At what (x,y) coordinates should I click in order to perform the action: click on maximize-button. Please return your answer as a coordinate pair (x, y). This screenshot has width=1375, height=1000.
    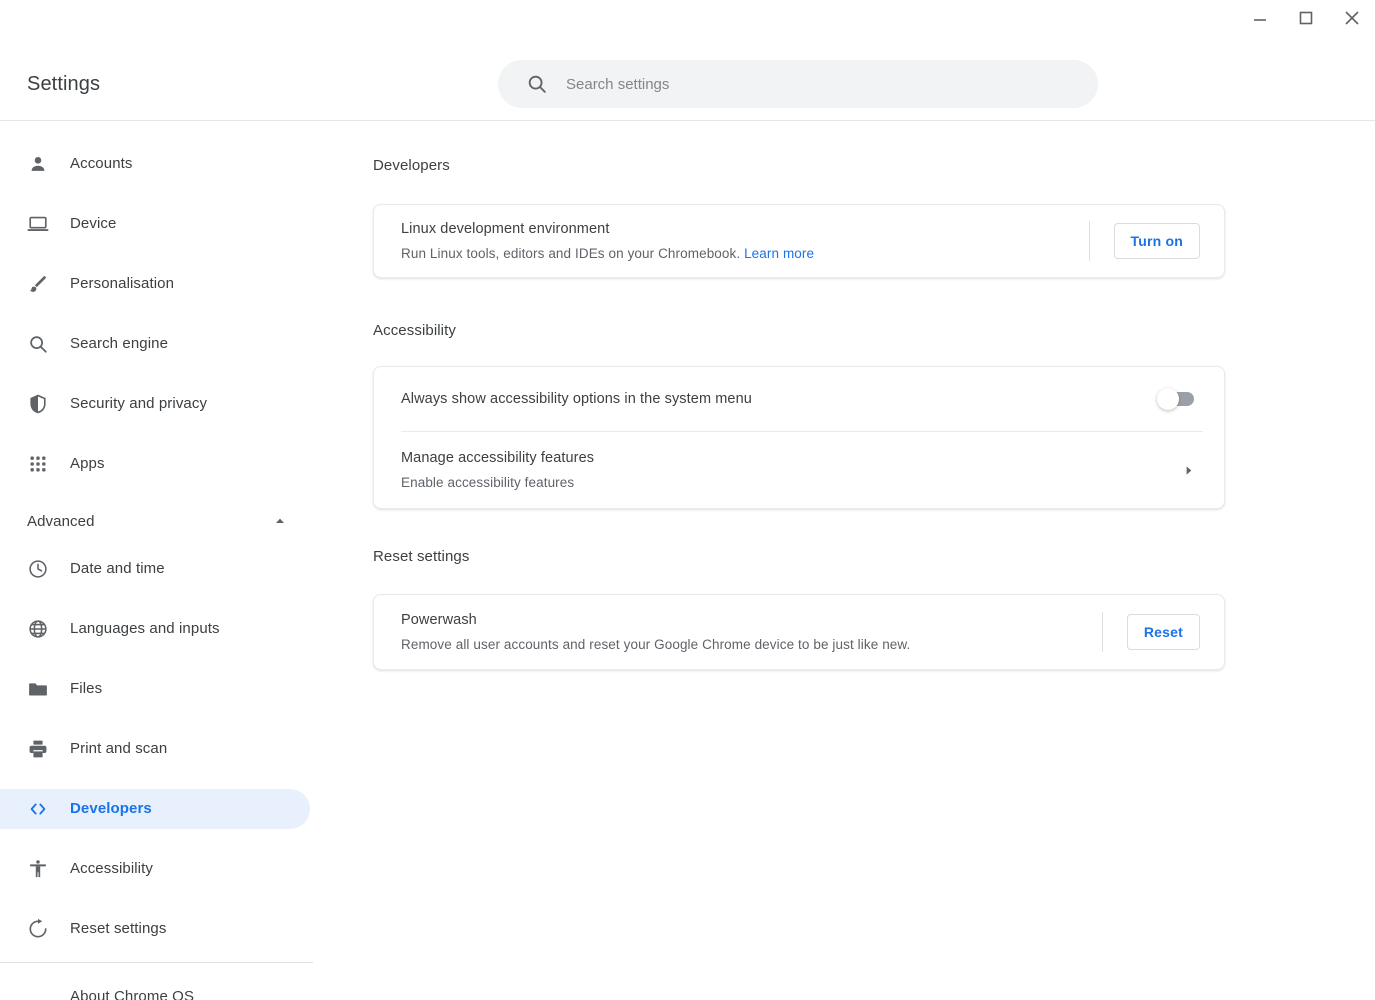
    Looking at the image, I should click on (1306, 18).